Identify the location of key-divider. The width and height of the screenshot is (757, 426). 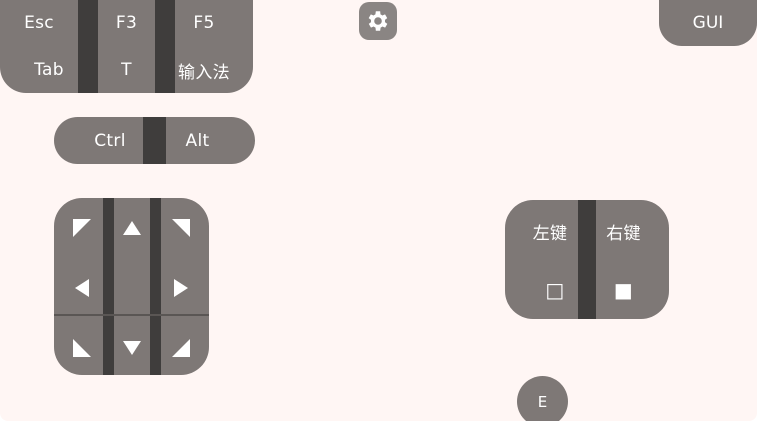
(165, 46).